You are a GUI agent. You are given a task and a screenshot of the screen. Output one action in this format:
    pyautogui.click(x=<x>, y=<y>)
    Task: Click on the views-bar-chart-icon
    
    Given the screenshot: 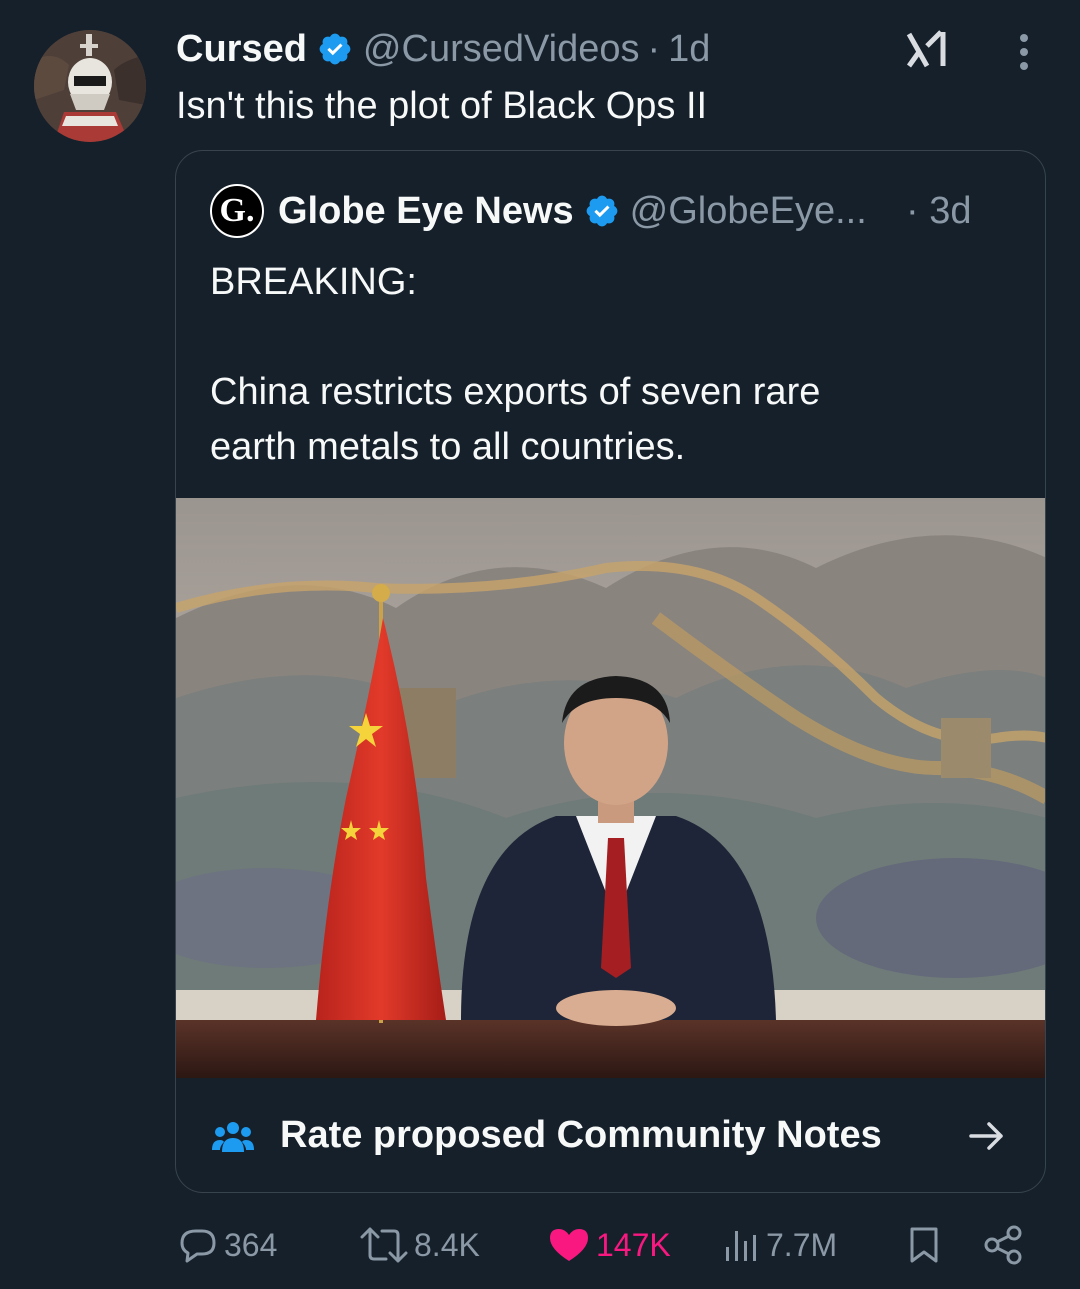 What is the action you would take?
    pyautogui.click(x=741, y=1246)
    